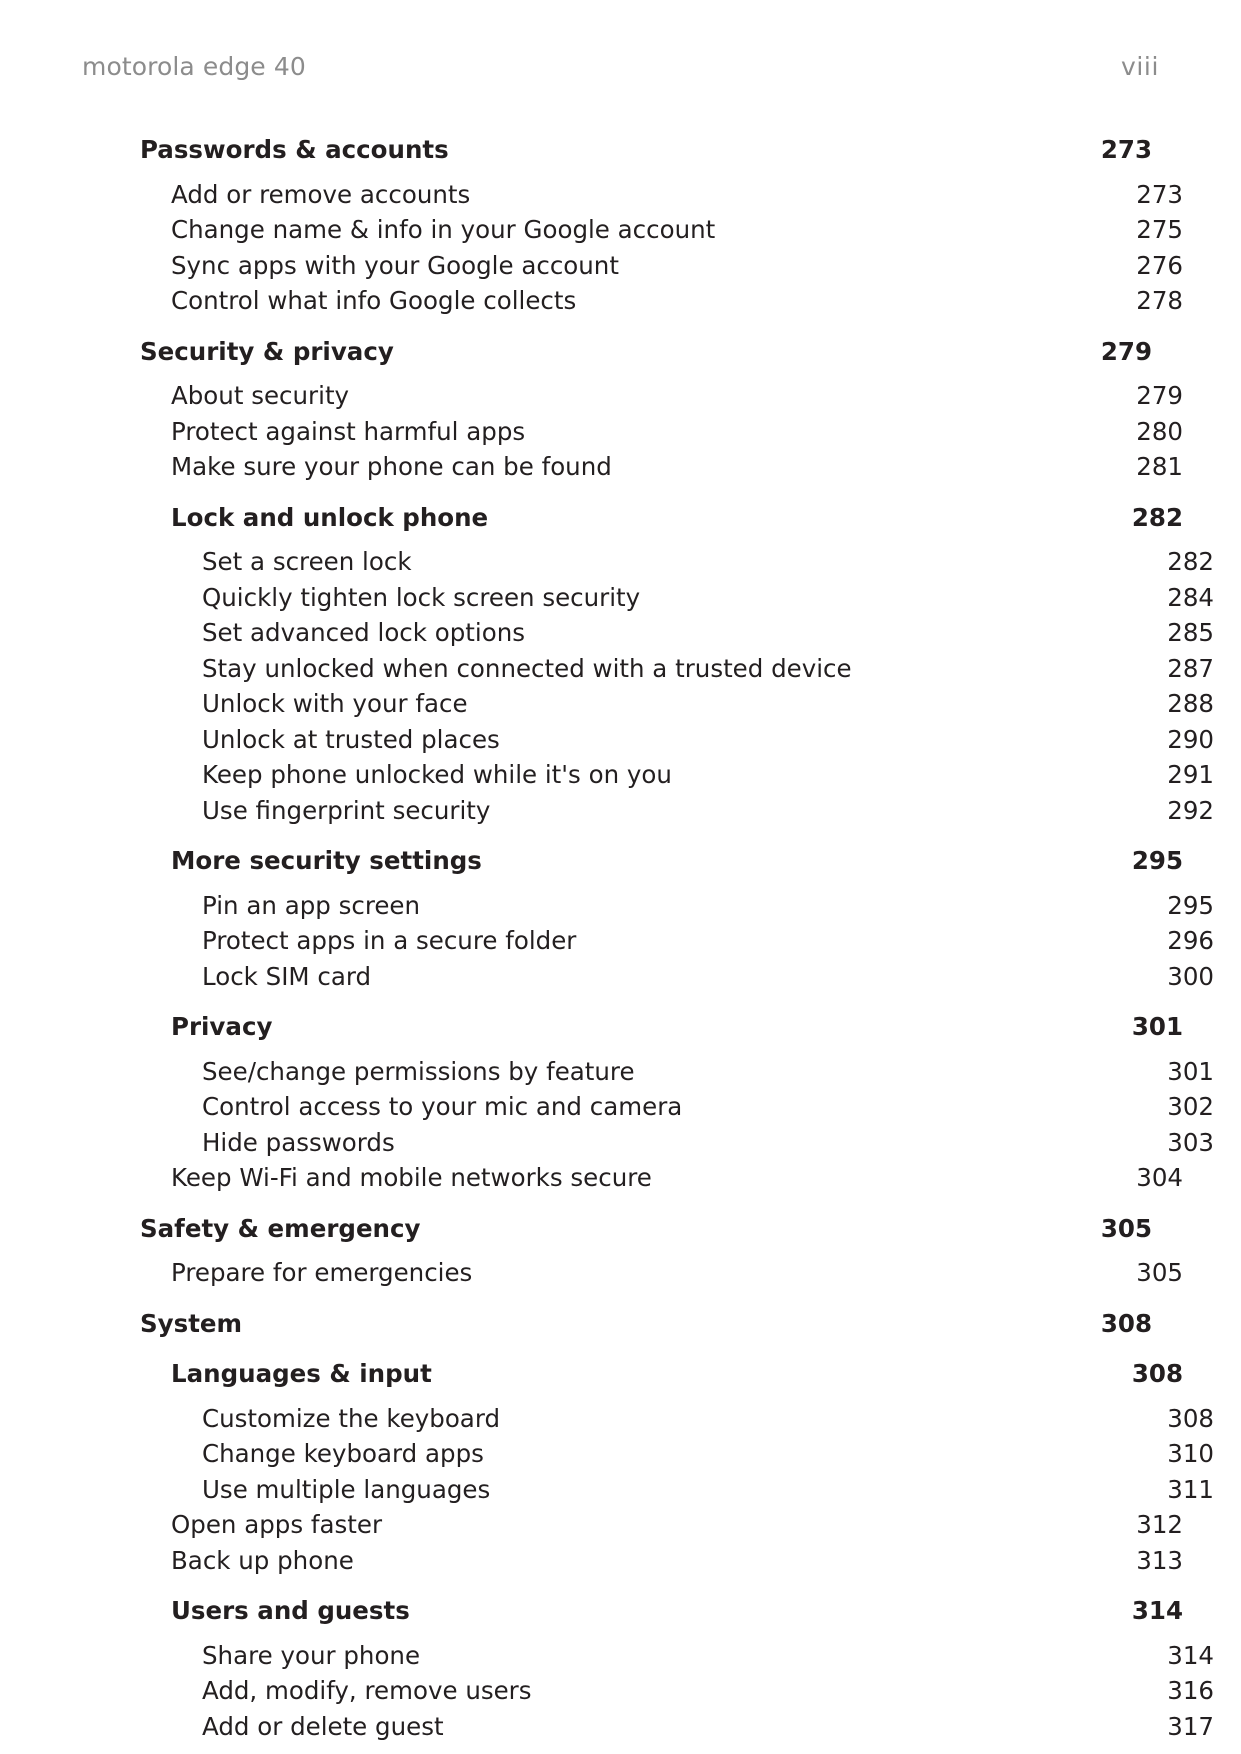 This screenshot has width=1241, height=1754. Describe the element at coordinates (351, 739) in the screenshot. I see `toc-entry-label: Unlock at trusted places` at that location.